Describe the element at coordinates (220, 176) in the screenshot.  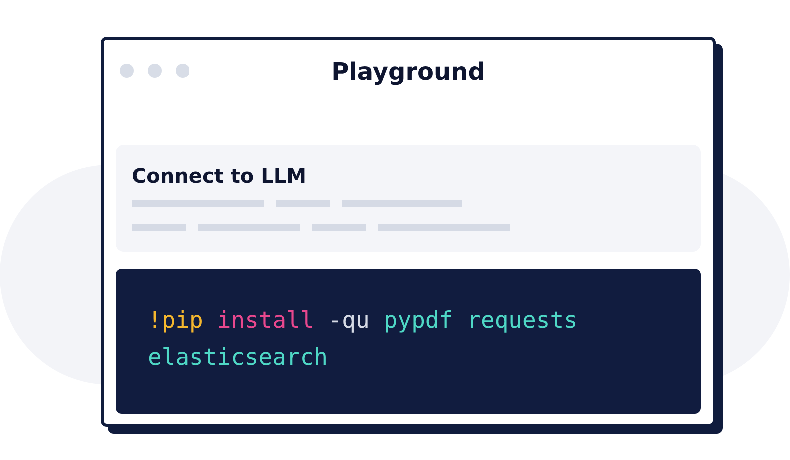
I see `card-title: Connect to LLM` at that location.